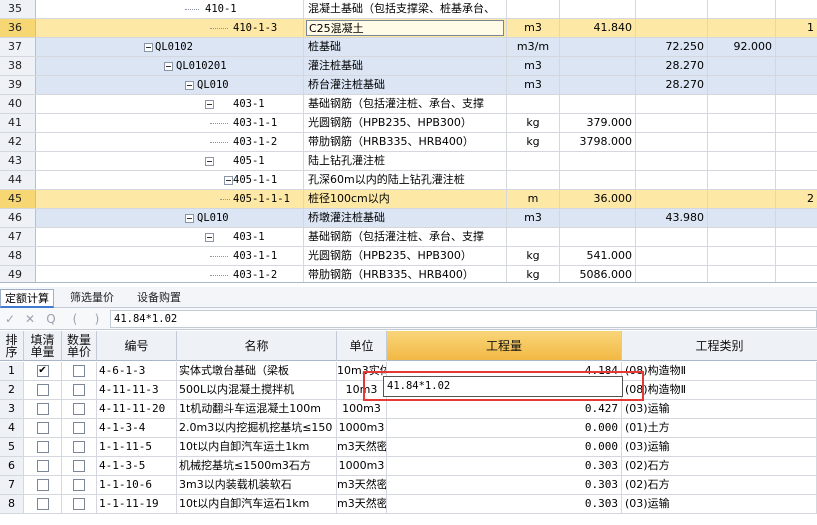  What do you see at coordinates (18, 180) in the screenshot?
I see `row-number: 44` at bounding box center [18, 180].